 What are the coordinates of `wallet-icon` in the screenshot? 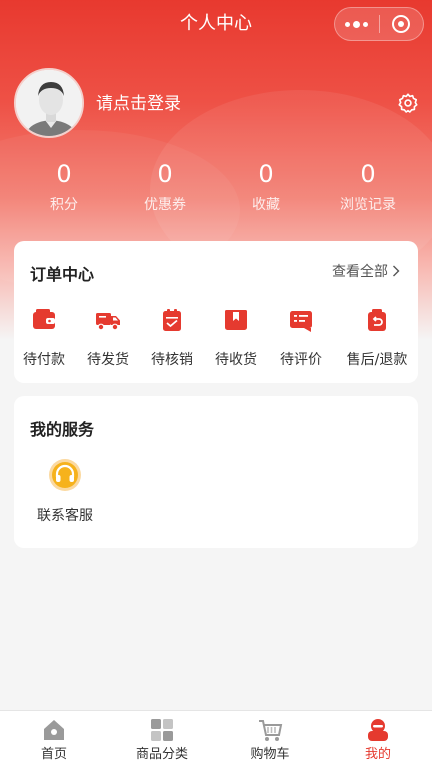 It's located at (44, 319).